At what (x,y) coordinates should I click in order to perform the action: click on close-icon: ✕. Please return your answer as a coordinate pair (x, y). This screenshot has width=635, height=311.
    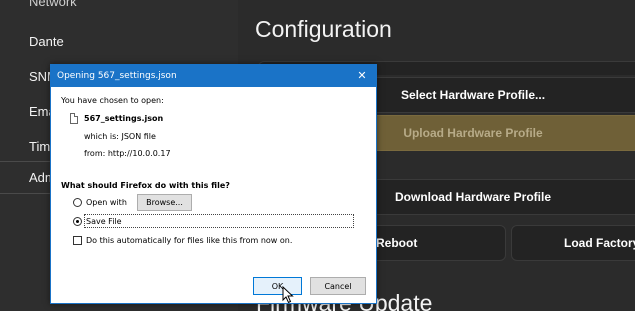
    Looking at the image, I should click on (362, 76).